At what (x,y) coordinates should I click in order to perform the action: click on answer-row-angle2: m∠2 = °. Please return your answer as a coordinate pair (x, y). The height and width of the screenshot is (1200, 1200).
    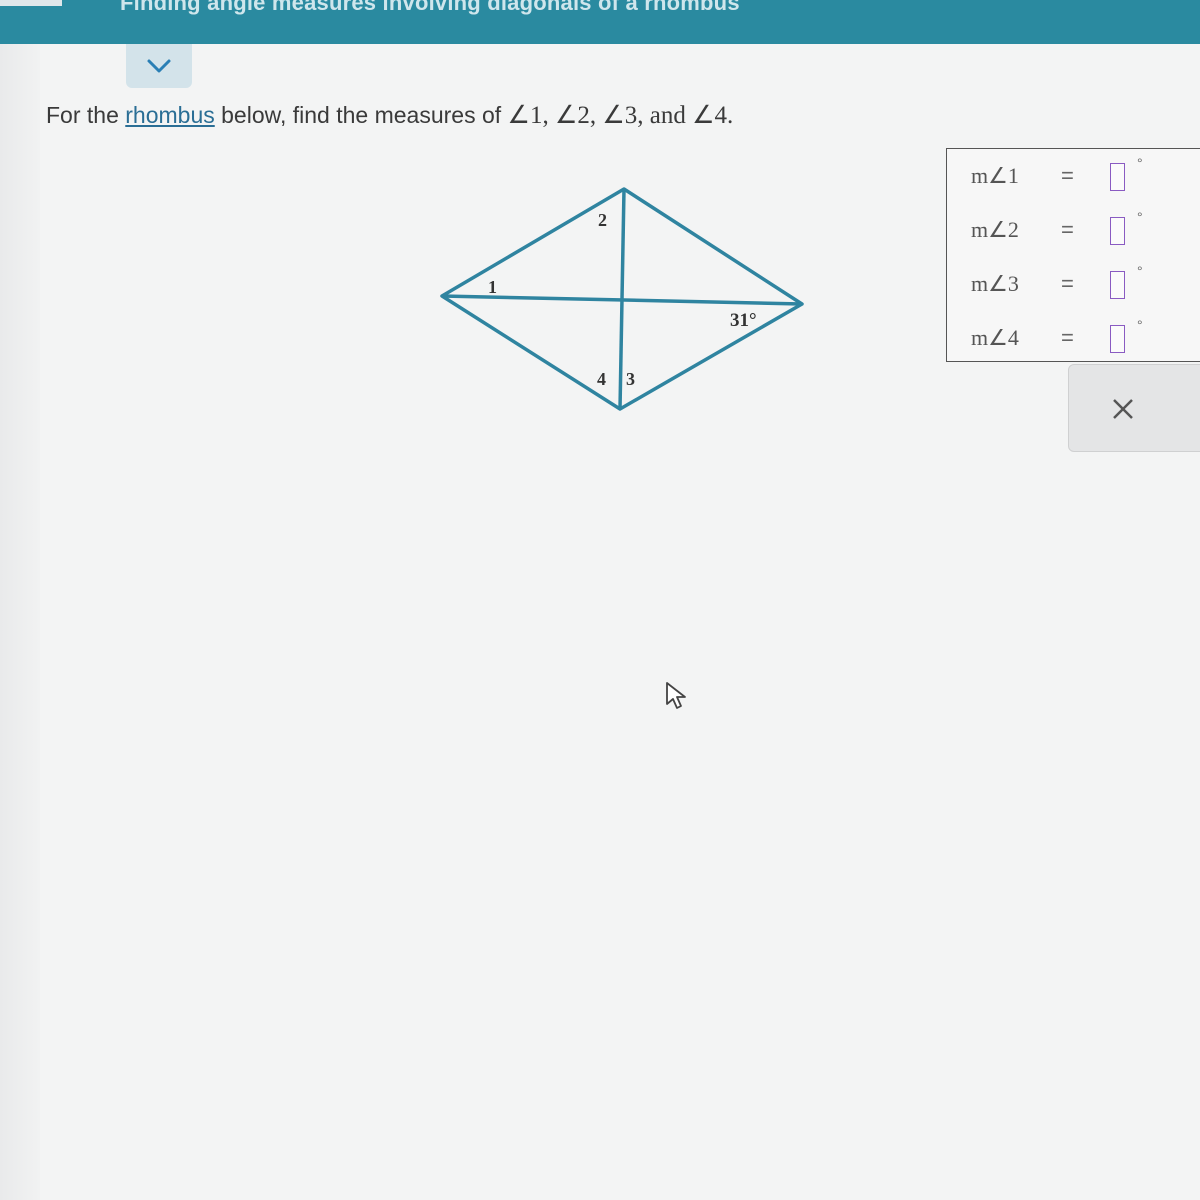
    Looking at the image, I should click on (1073, 227).